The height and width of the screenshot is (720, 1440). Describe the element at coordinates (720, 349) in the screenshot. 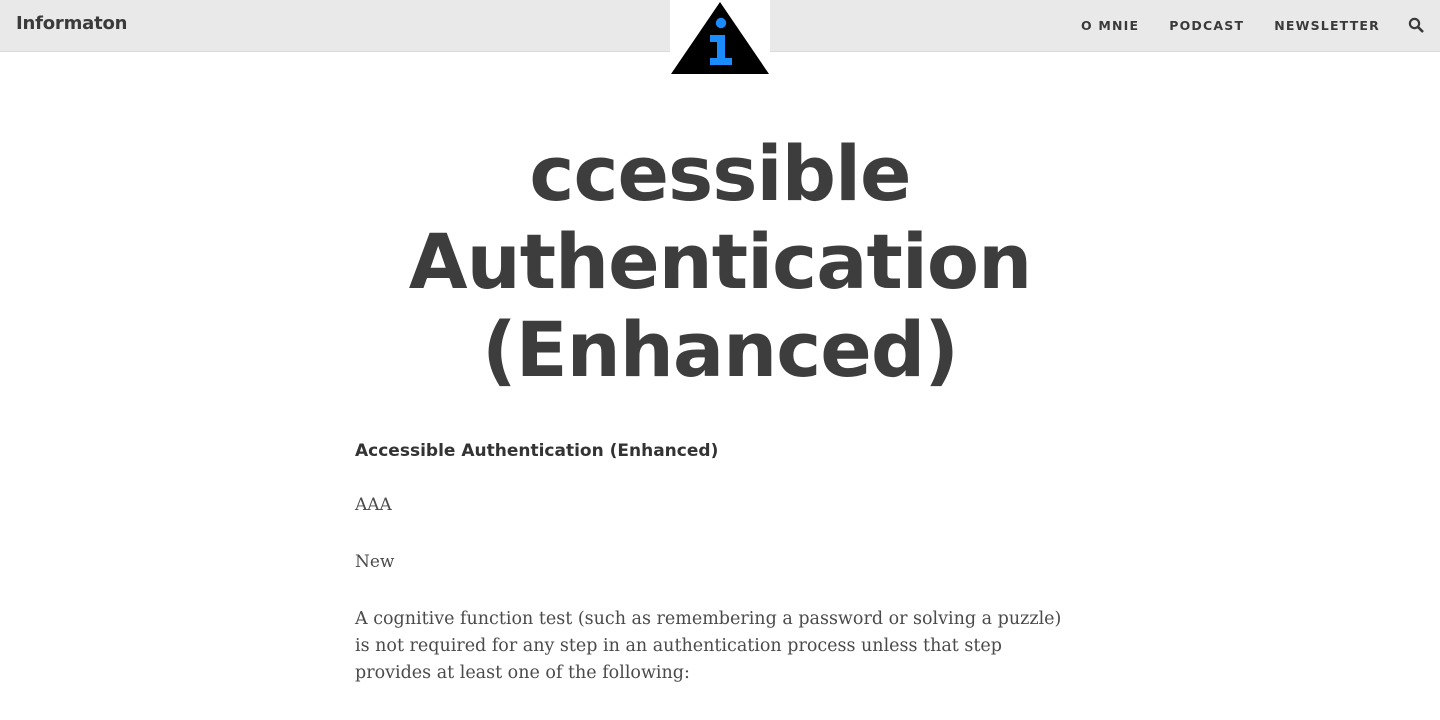

I see `page-title-line-3: (Enhanced)` at that location.